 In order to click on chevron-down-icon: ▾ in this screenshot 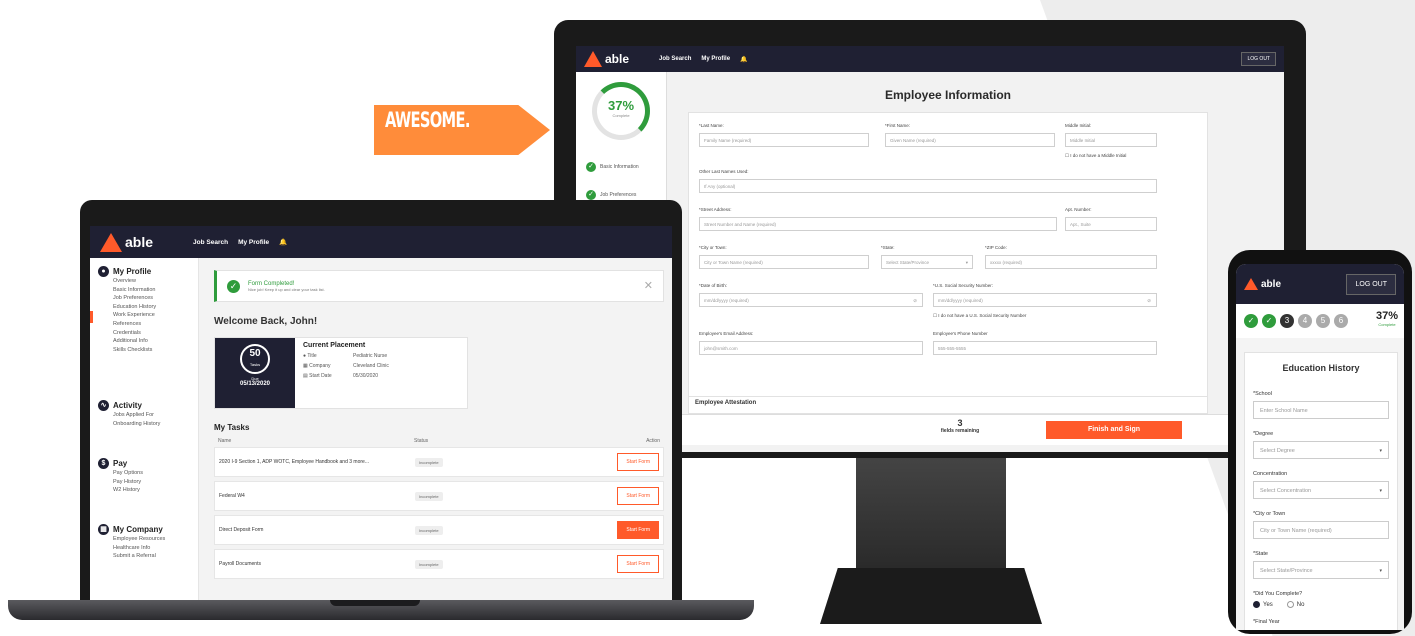, I will do `click(1380, 451)`.